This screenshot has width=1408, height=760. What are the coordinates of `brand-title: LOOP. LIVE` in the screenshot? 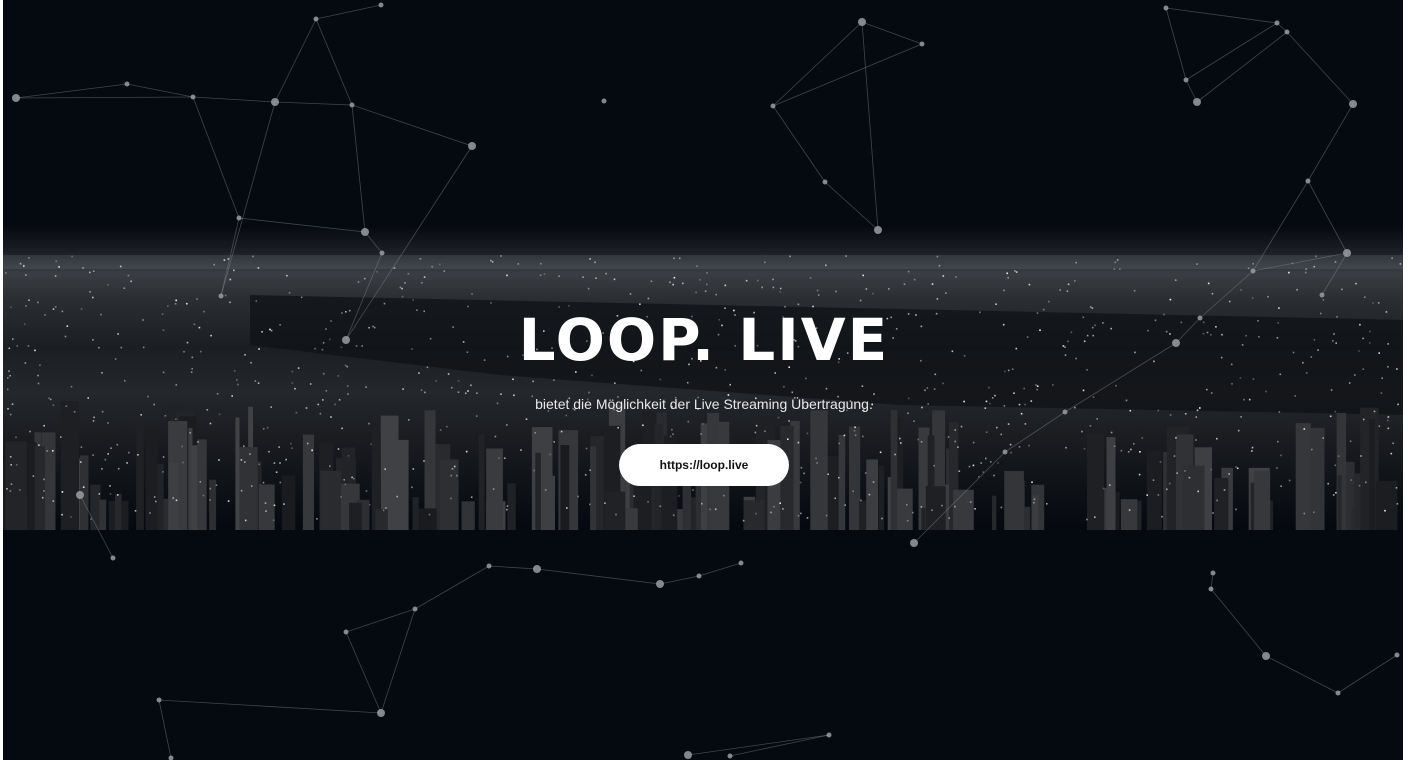 It's located at (704, 340).